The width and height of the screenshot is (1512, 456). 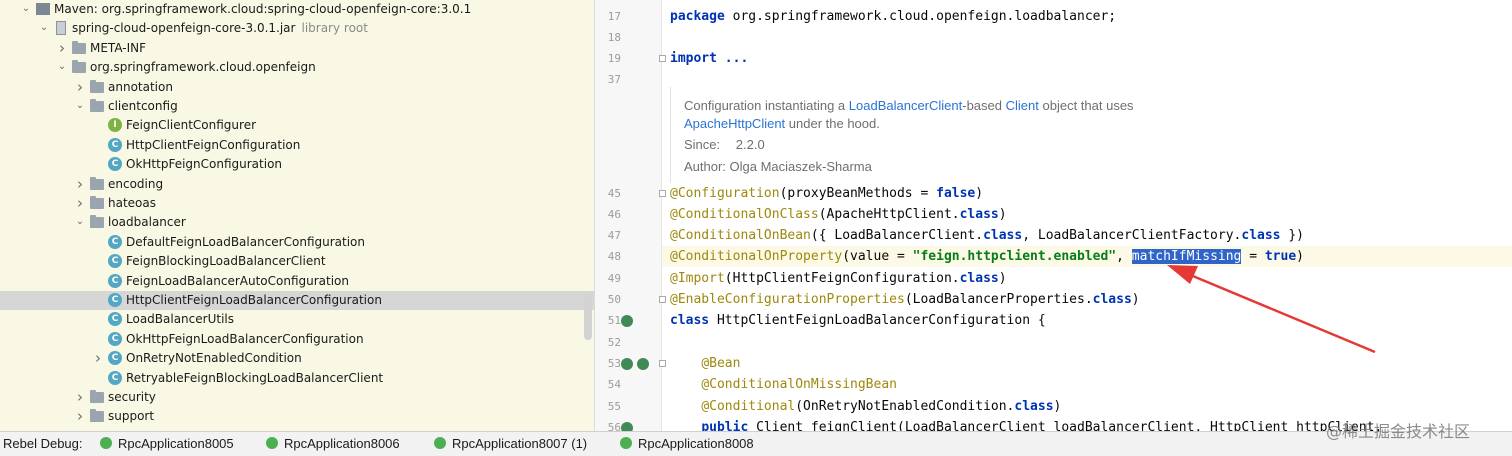 I want to click on tree-row-label: security, so click(x=132, y=397).